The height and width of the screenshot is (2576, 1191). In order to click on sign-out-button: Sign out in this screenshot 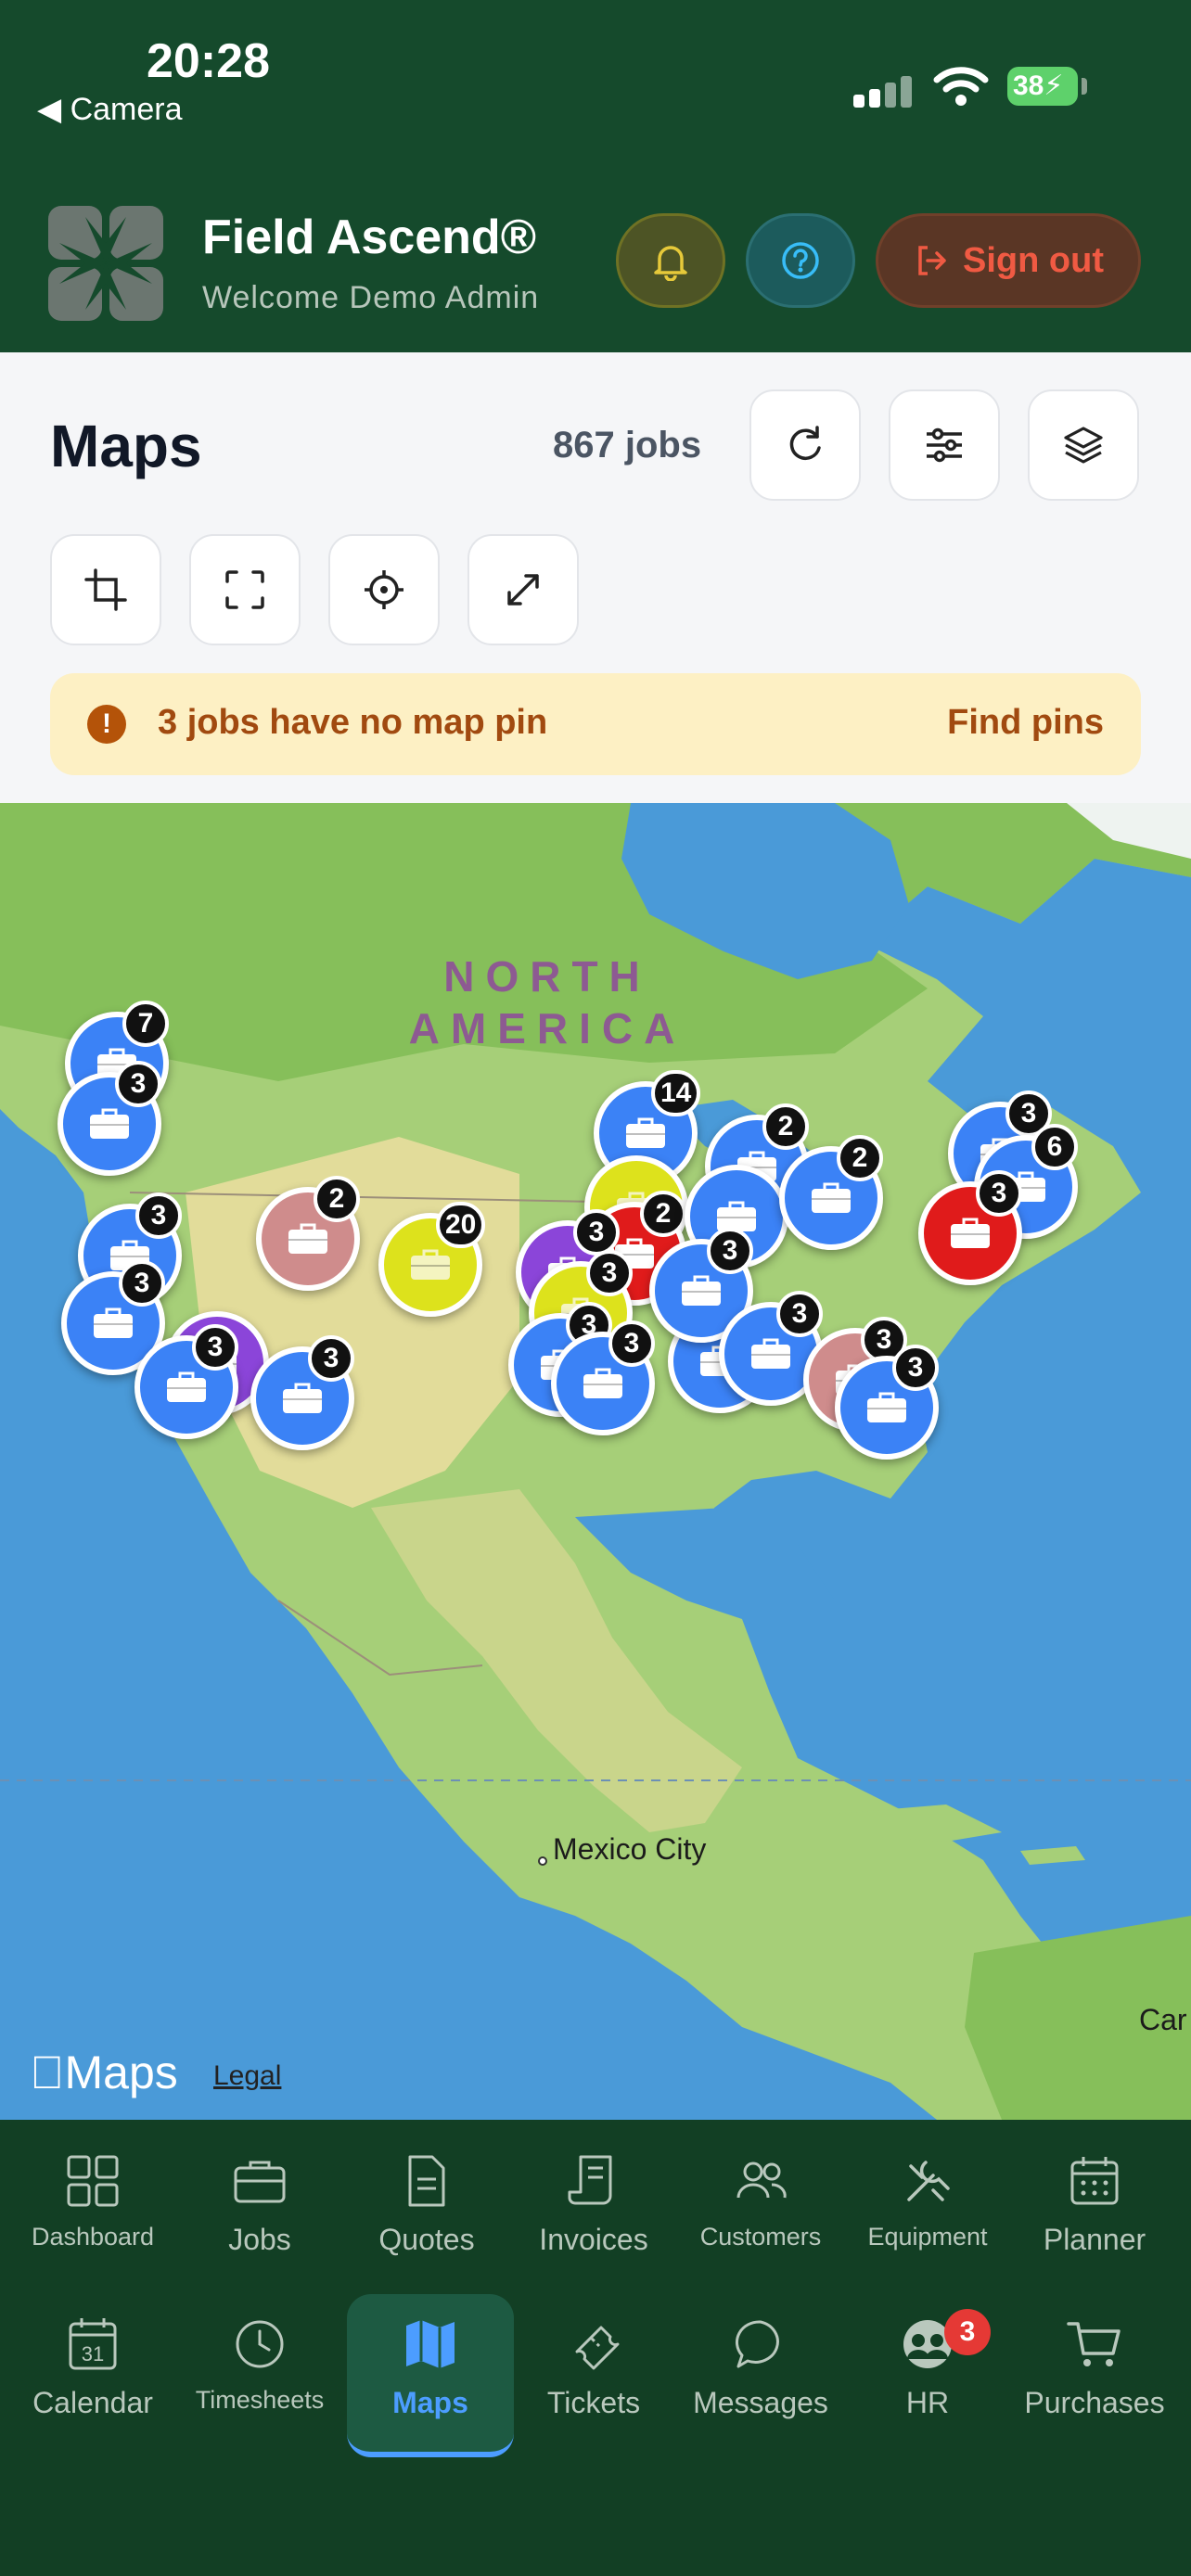, I will do `click(1008, 261)`.